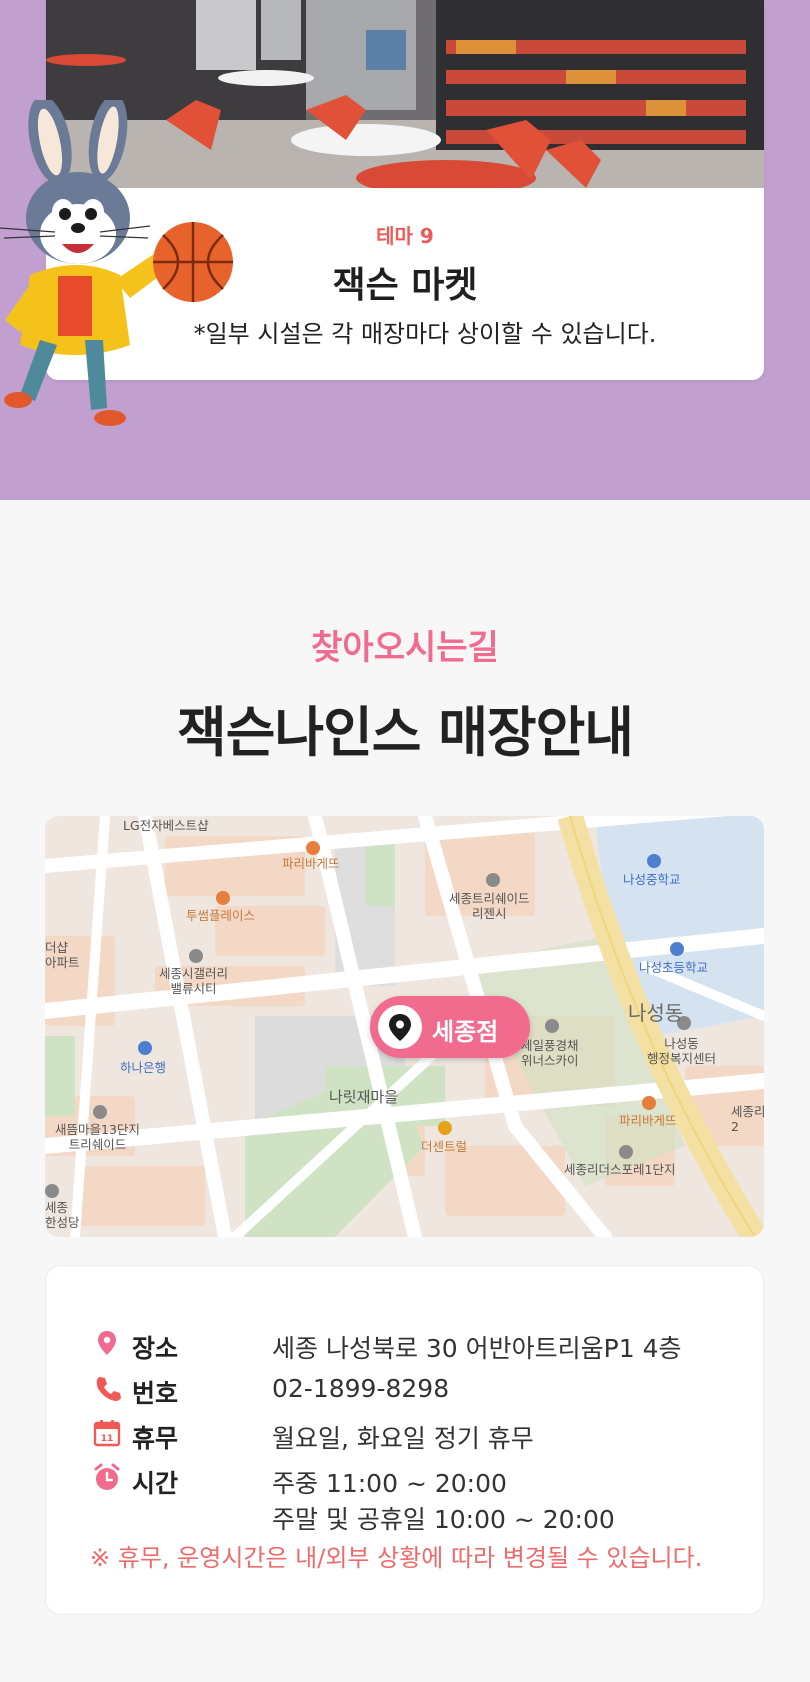 This screenshot has width=810, height=1682. I want to click on closed-value: 월요일, 화요일 정기 휴무, so click(403, 1438).